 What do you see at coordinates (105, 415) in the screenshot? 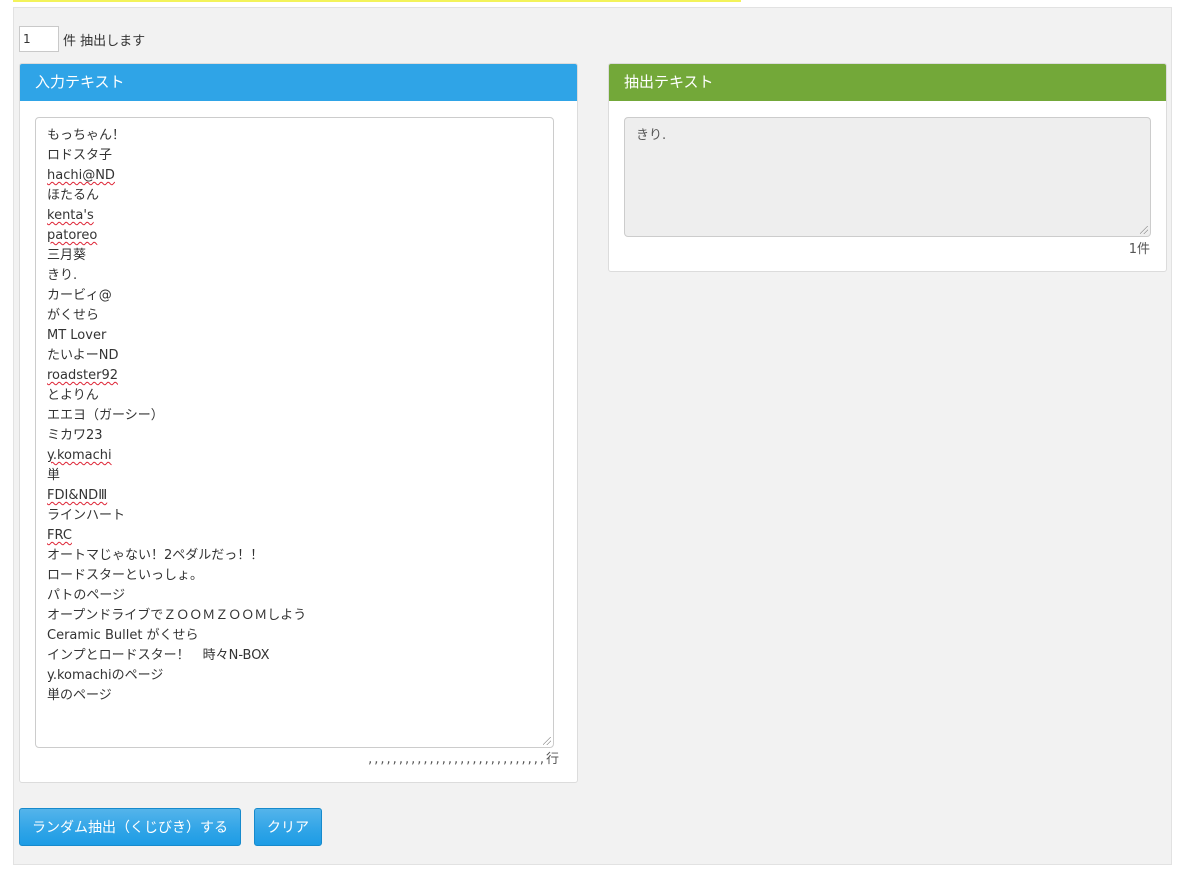
I see `input-line: エエヨ（ガーシー）` at bounding box center [105, 415].